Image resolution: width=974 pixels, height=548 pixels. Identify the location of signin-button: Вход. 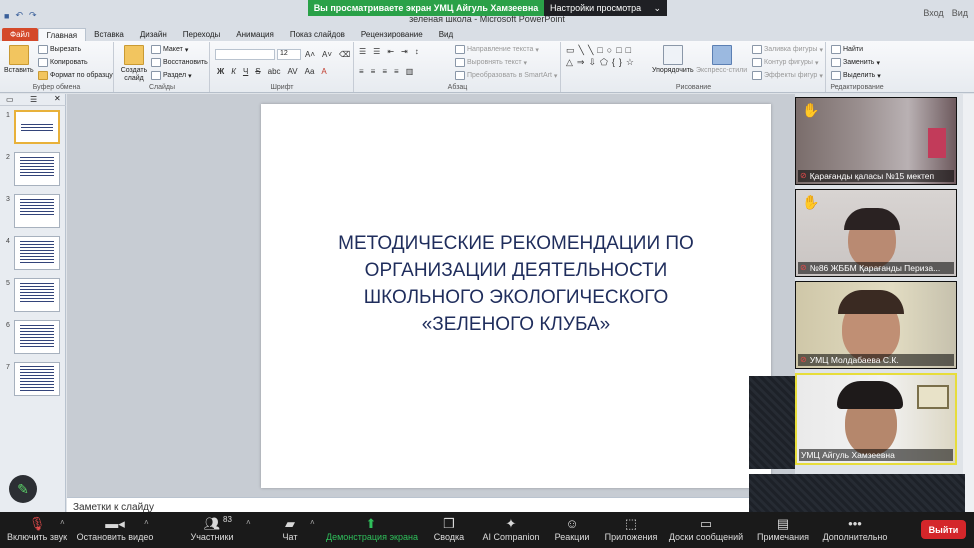
(933, 13).